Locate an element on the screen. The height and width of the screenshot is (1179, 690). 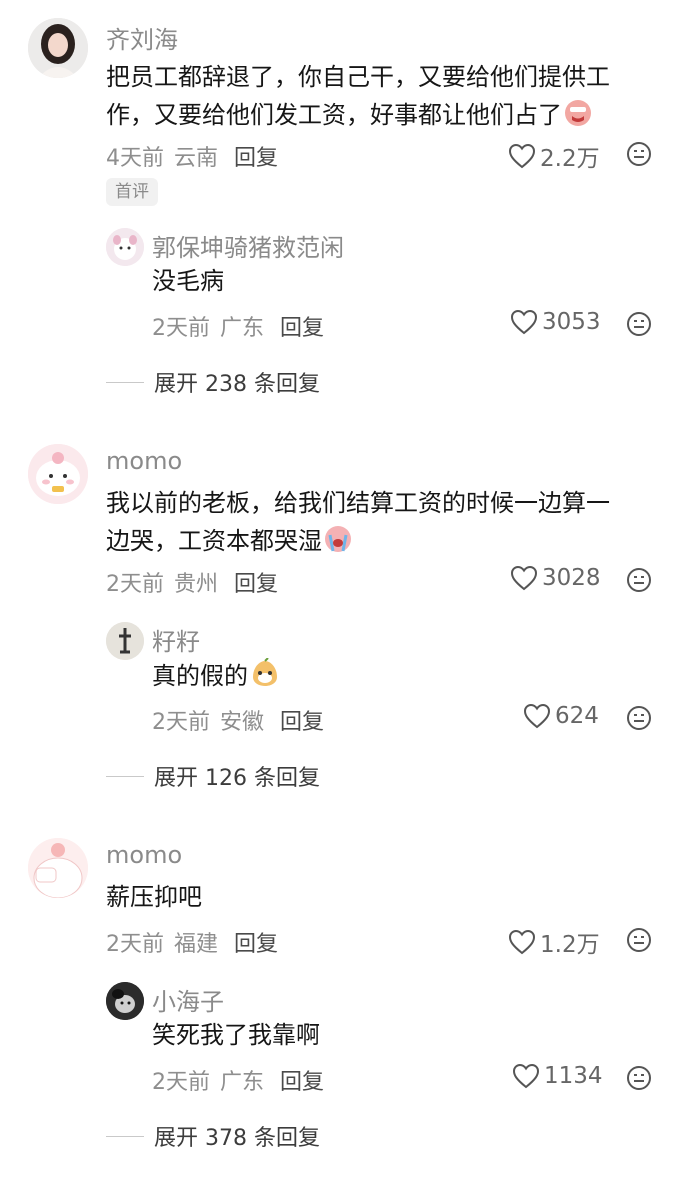
crying-face-emoji-icon is located at coordinates (578, 118).